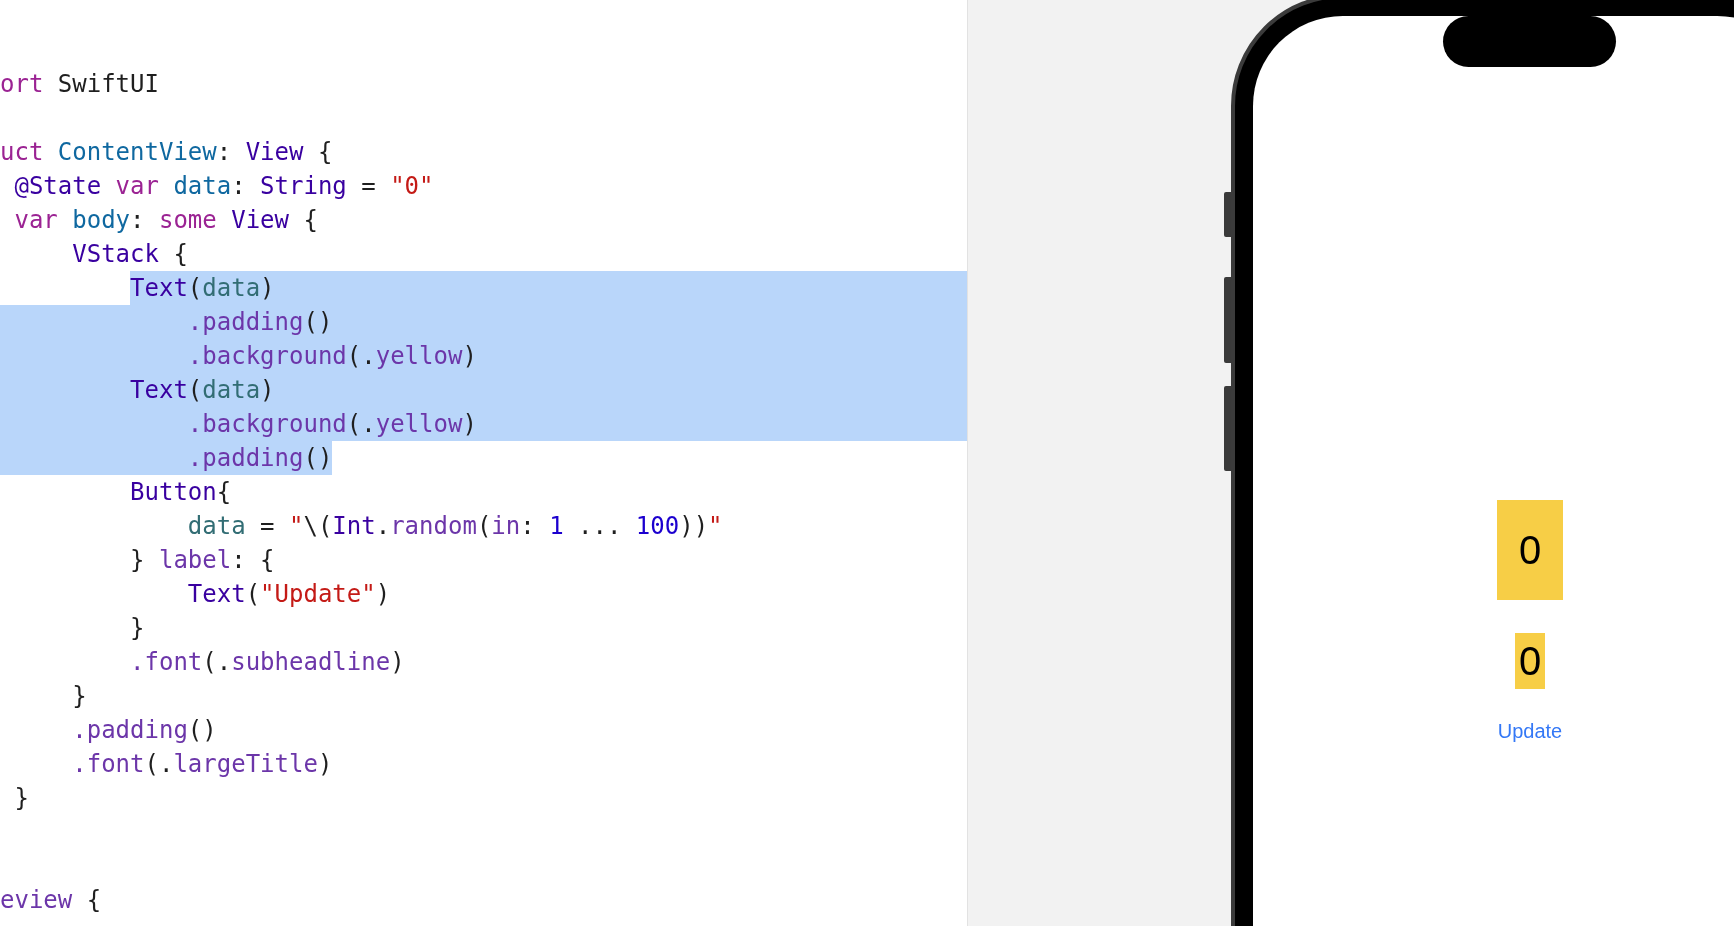 This screenshot has height=926, width=1734. I want to click on code-line: var body: some View {, so click(166, 220).